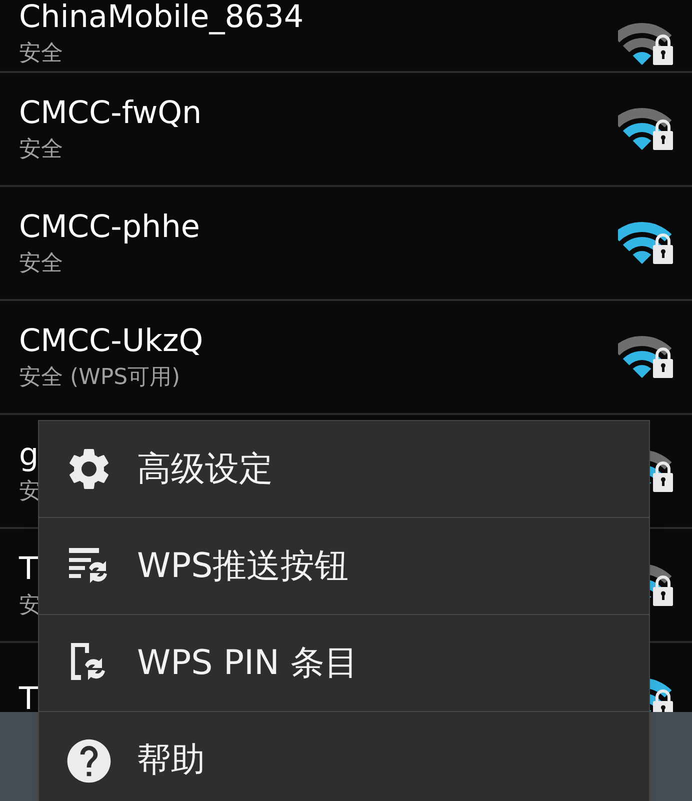 The width and height of the screenshot is (692, 801). I want to click on network-name: g, so click(29, 455).